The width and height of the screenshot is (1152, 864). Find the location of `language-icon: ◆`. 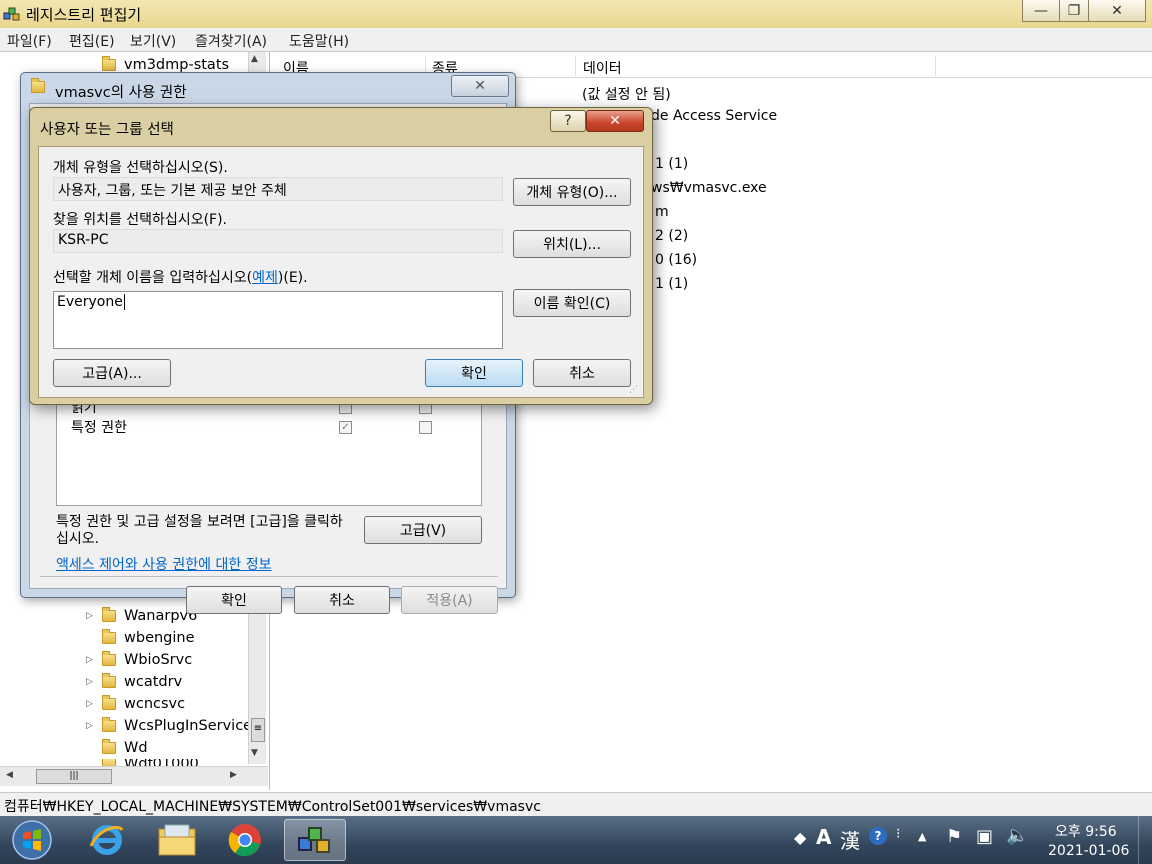

language-icon: ◆ is located at coordinates (800, 837).